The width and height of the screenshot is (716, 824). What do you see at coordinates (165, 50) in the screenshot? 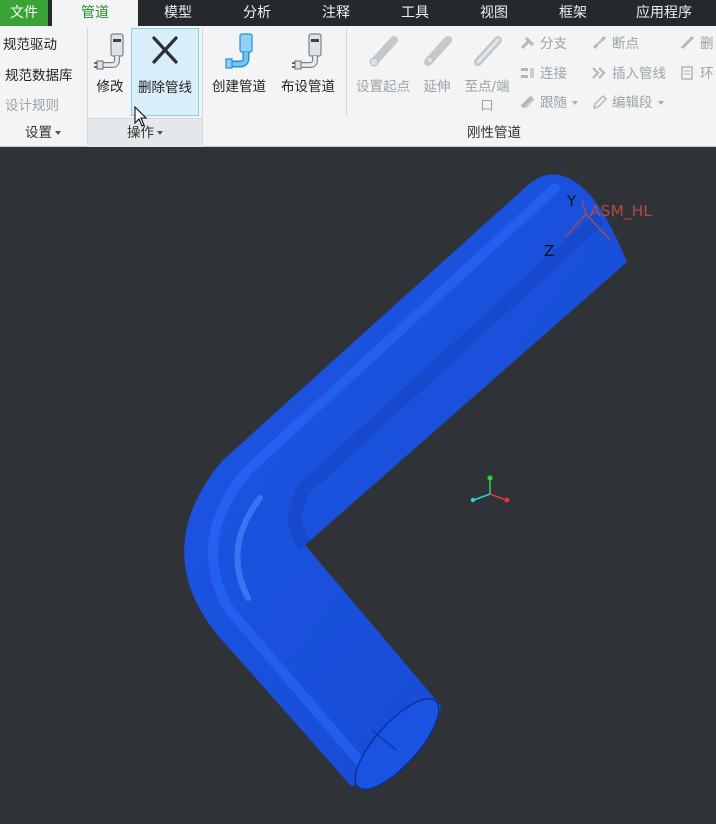
I see `delete-x-icon` at bounding box center [165, 50].